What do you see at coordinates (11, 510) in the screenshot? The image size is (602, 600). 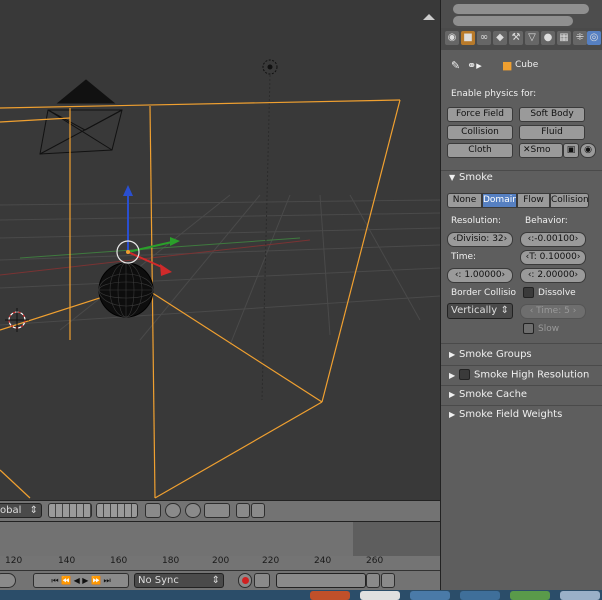 I see `orientation-select-label: obal` at bounding box center [11, 510].